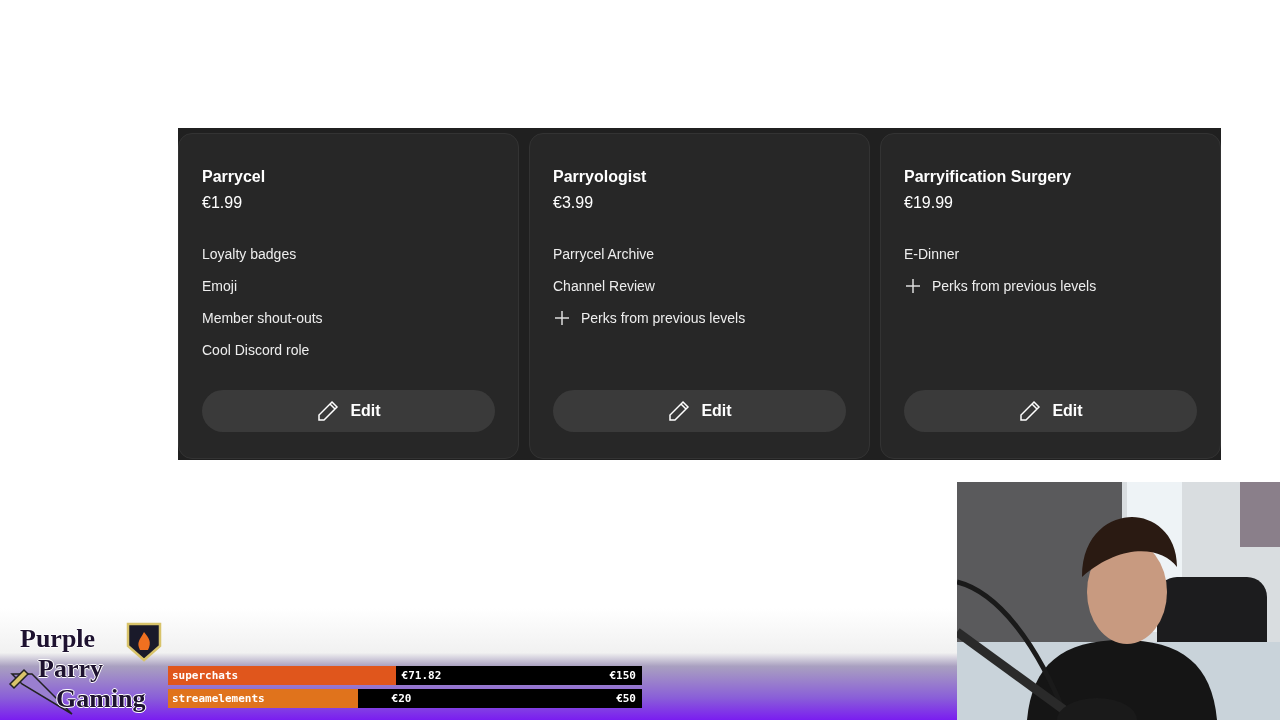  I want to click on logo-text: Gaming, so click(101, 699).